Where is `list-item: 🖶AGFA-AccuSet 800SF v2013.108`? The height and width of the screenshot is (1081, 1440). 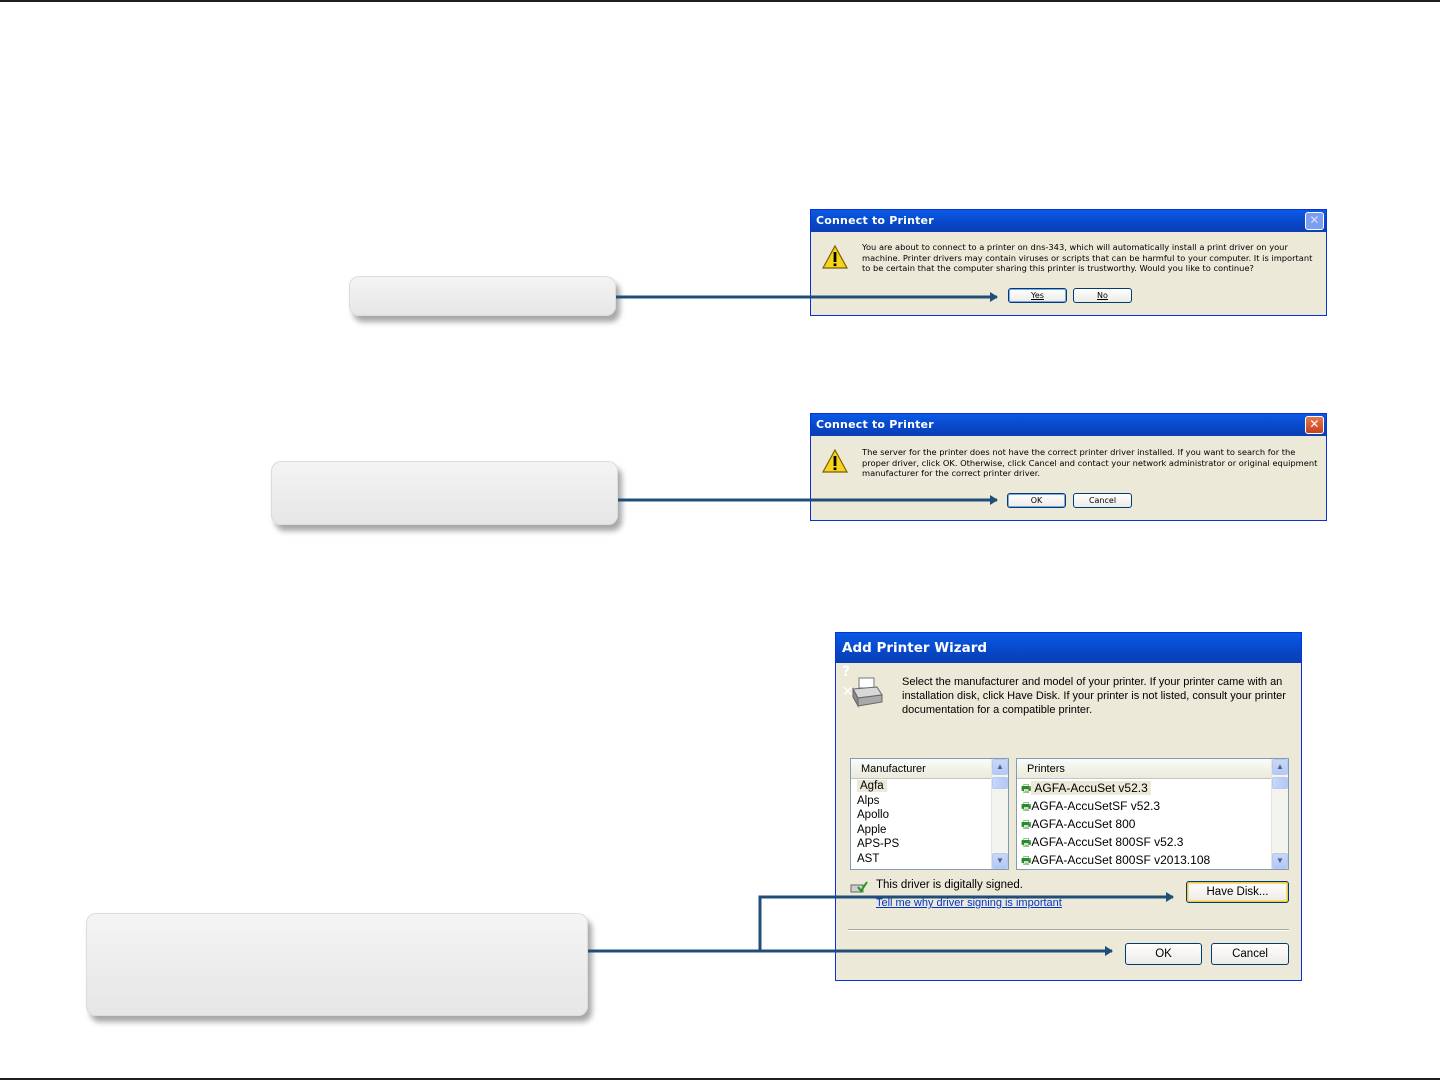
list-item: 🖶AGFA-AccuSet 800SF v2013.108 is located at coordinates (1154, 860).